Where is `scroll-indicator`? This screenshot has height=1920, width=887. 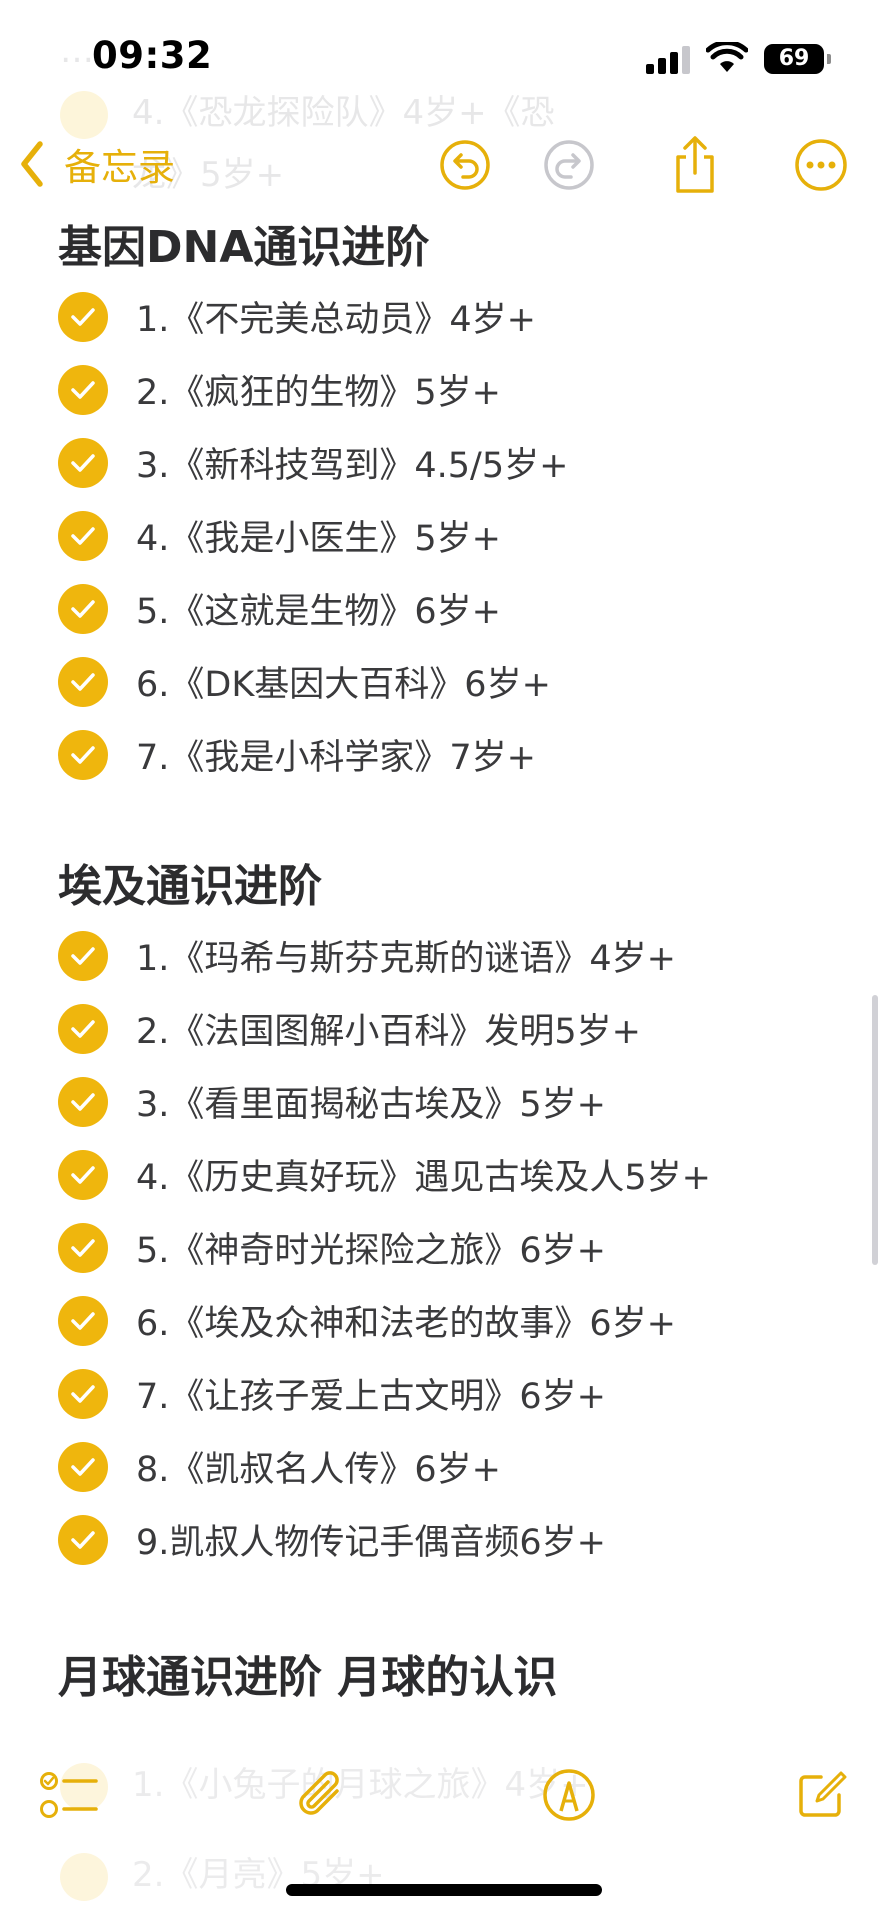 scroll-indicator is located at coordinates (875, 1130).